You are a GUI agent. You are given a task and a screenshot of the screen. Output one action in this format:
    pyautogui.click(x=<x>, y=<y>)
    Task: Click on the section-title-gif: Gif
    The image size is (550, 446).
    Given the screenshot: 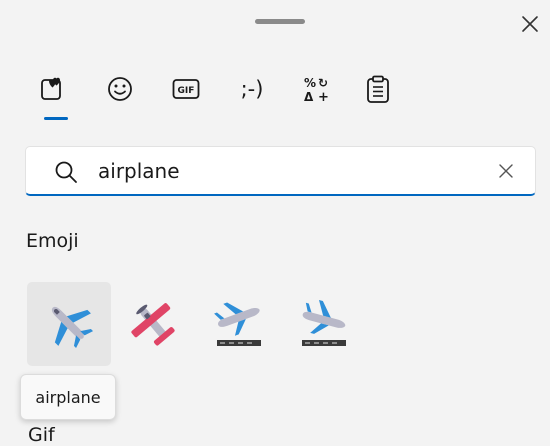 What is the action you would take?
    pyautogui.click(x=41, y=435)
    